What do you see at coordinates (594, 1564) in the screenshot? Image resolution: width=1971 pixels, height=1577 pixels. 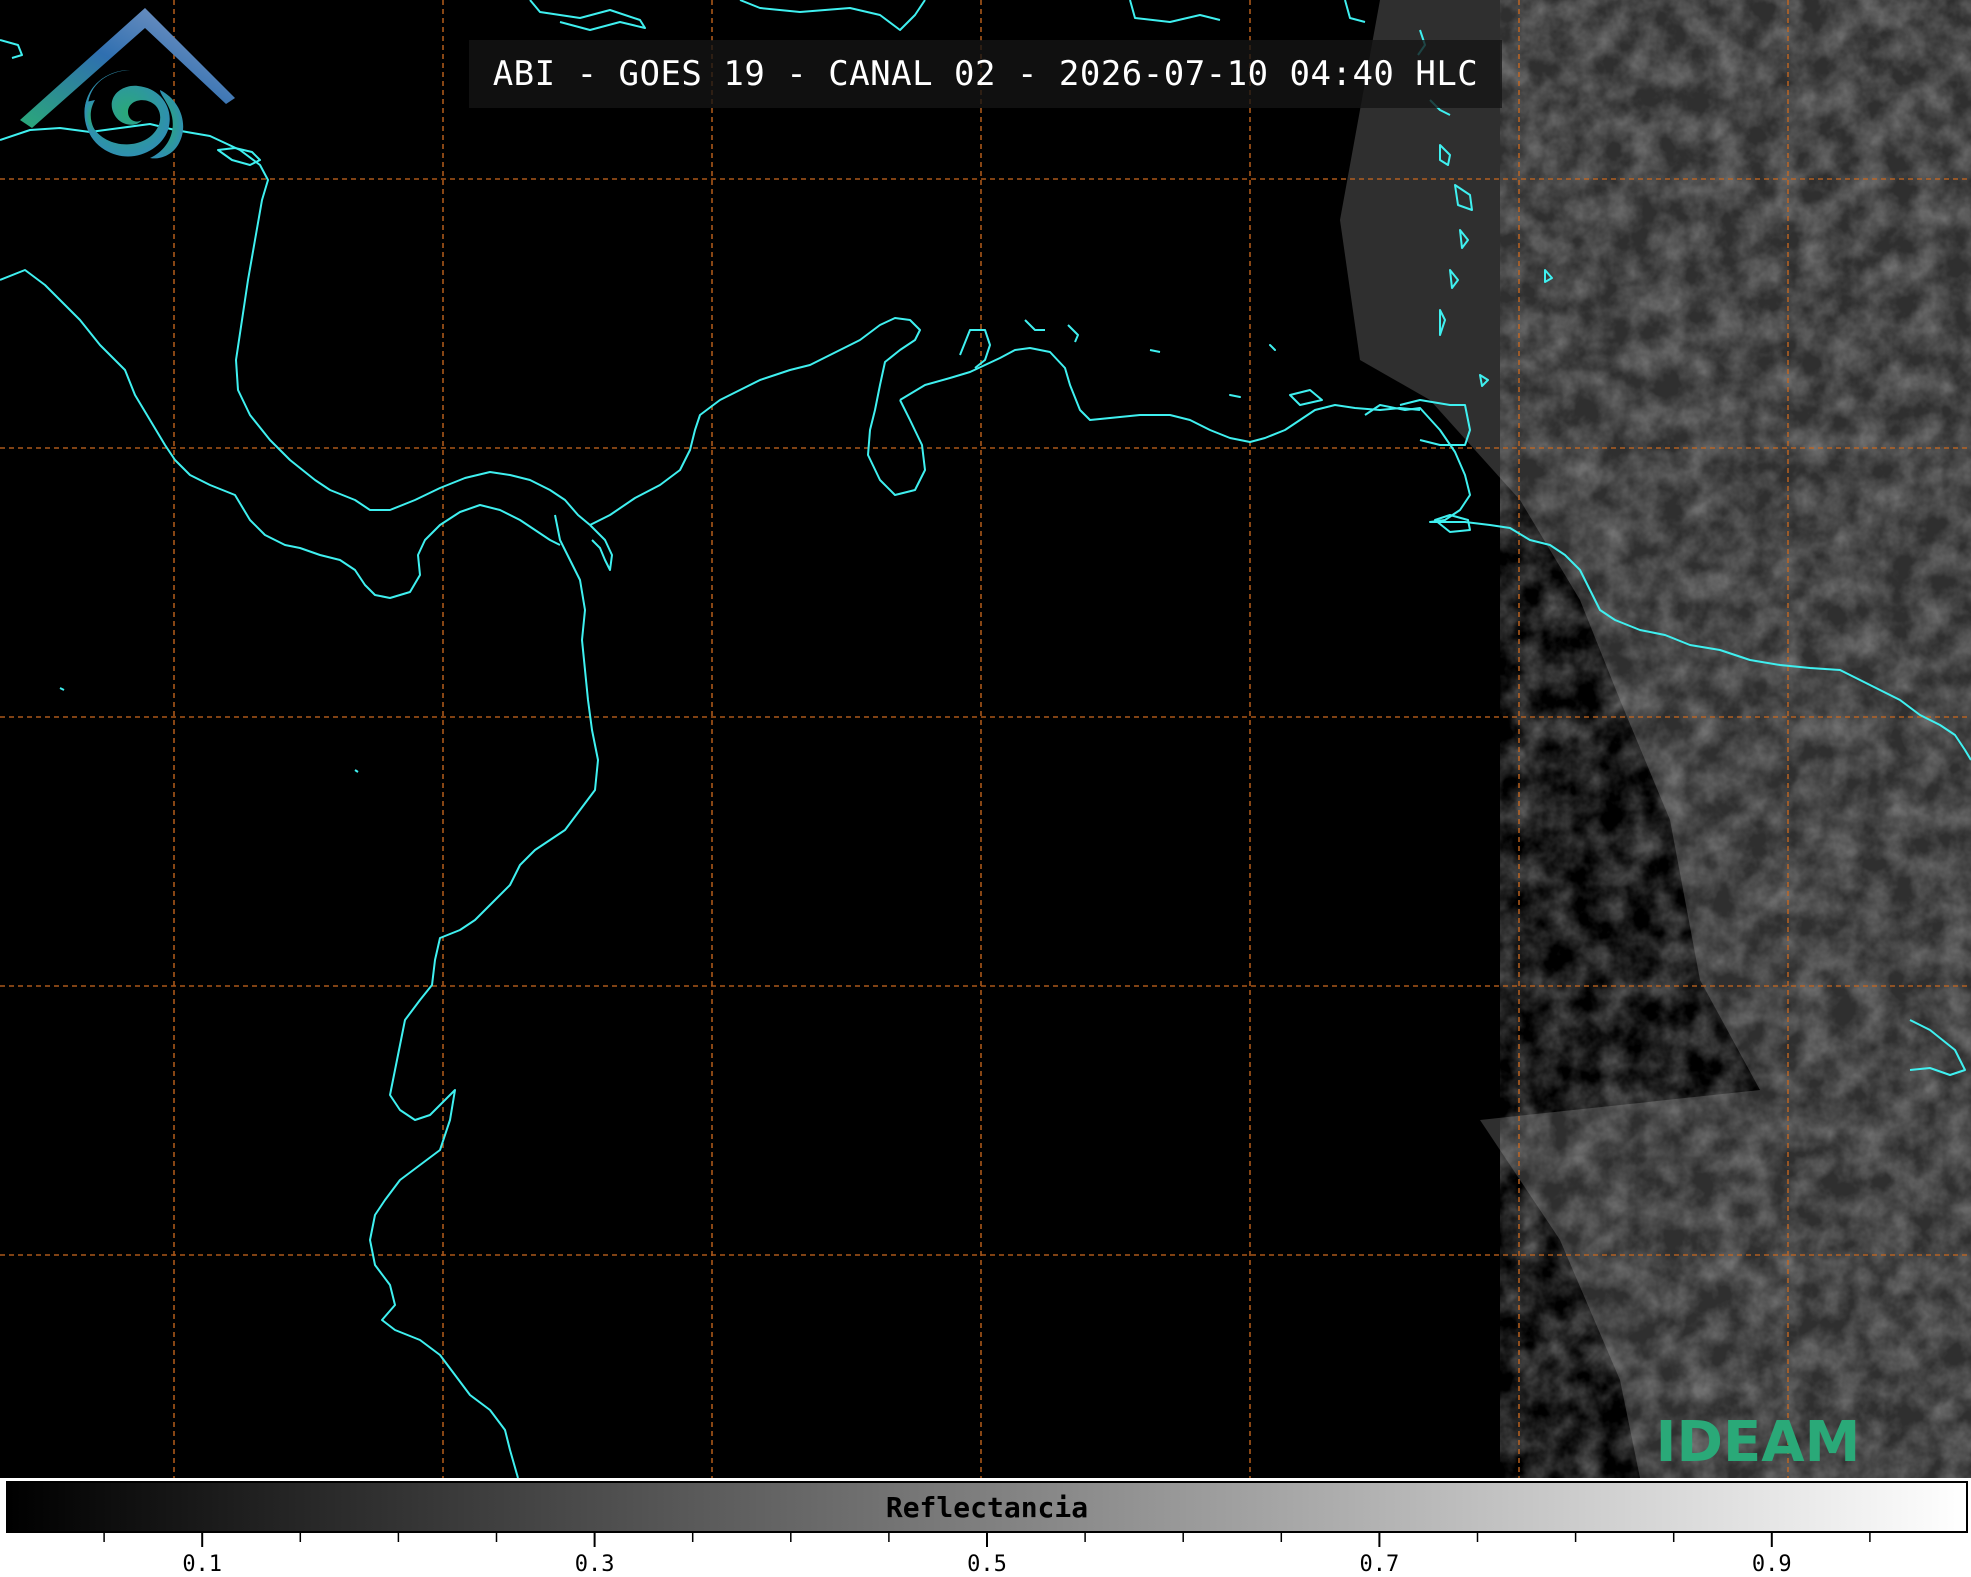 I see `tick-label: 0.3` at bounding box center [594, 1564].